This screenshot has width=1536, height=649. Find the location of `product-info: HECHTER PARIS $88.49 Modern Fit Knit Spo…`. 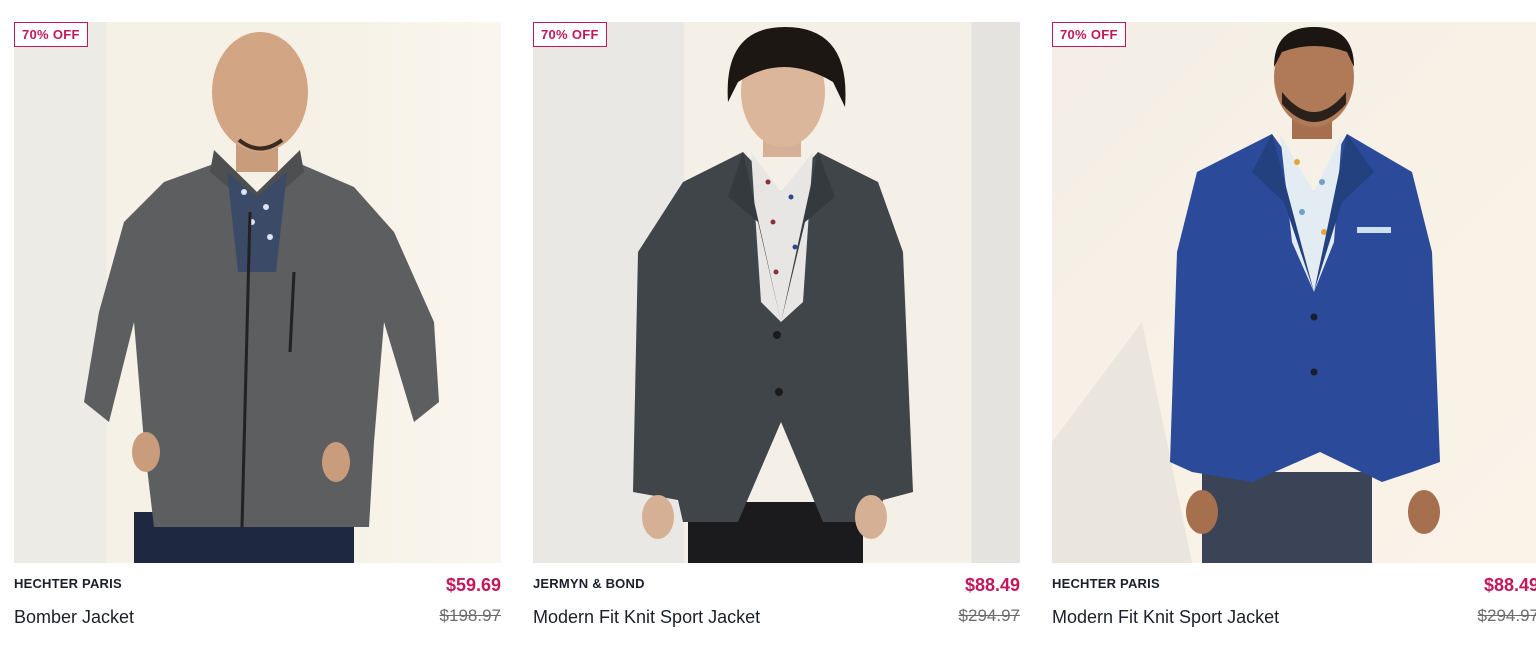

product-info: HECHTER PARIS $88.49 Modern Fit Knit Spo… is located at coordinates (1294, 598).